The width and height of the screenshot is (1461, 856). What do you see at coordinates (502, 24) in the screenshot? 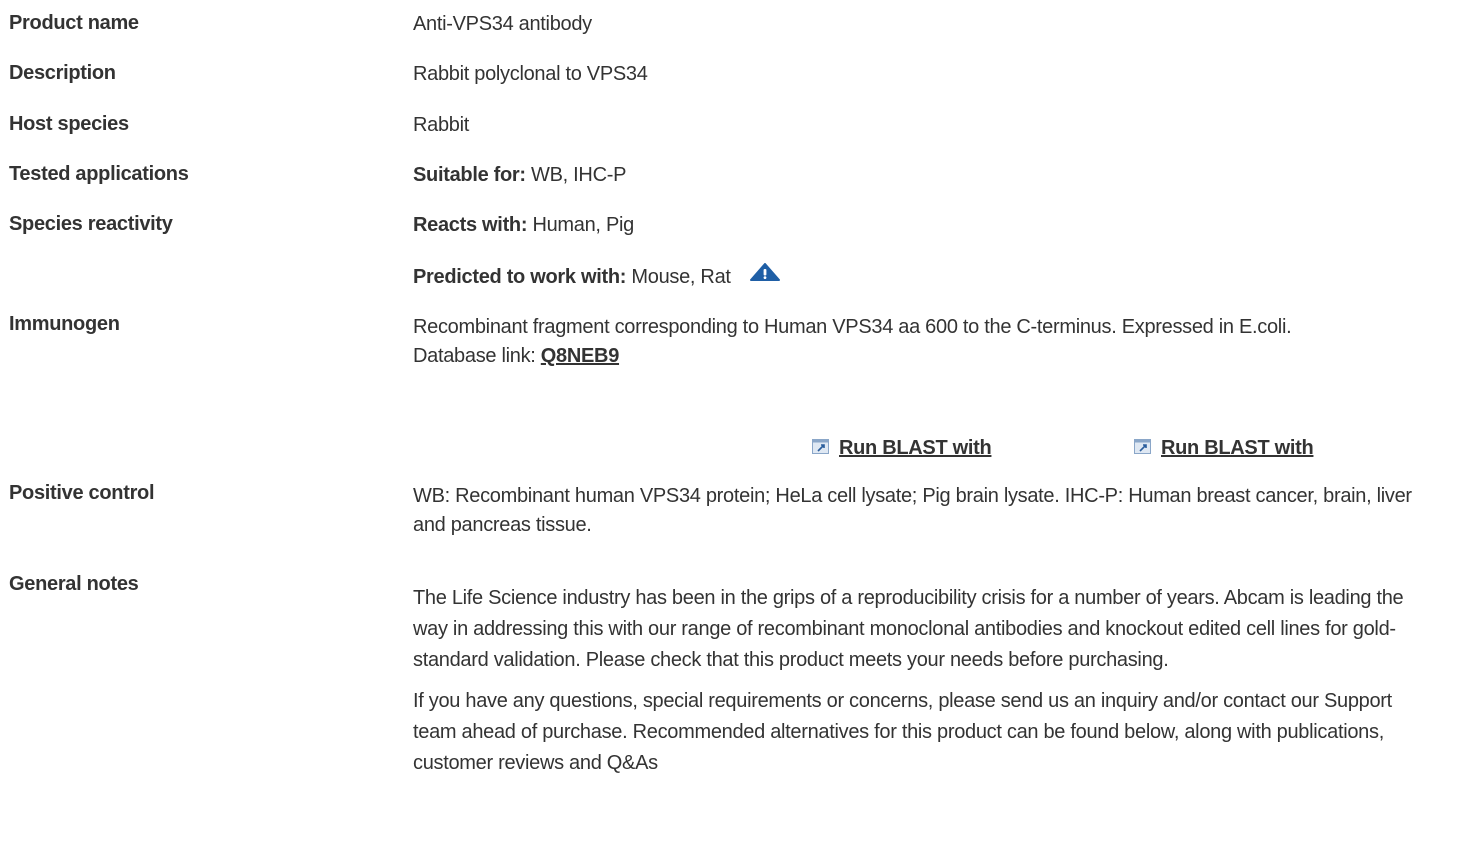
I see `row-value: Anti-VPS34 antibody` at bounding box center [502, 24].